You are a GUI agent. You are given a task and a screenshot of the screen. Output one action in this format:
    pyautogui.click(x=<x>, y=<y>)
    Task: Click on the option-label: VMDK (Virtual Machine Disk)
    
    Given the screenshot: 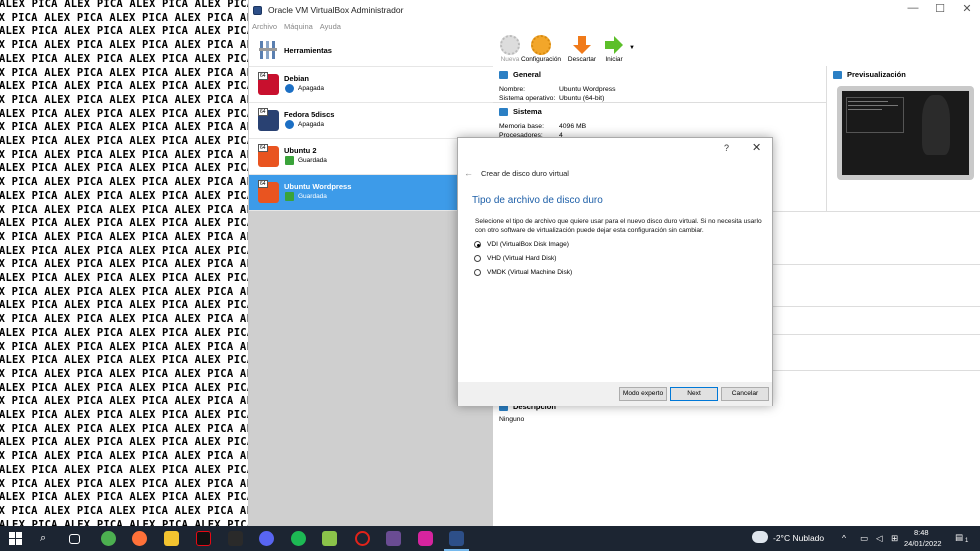 What is the action you would take?
    pyautogui.click(x=530, y=272)
    